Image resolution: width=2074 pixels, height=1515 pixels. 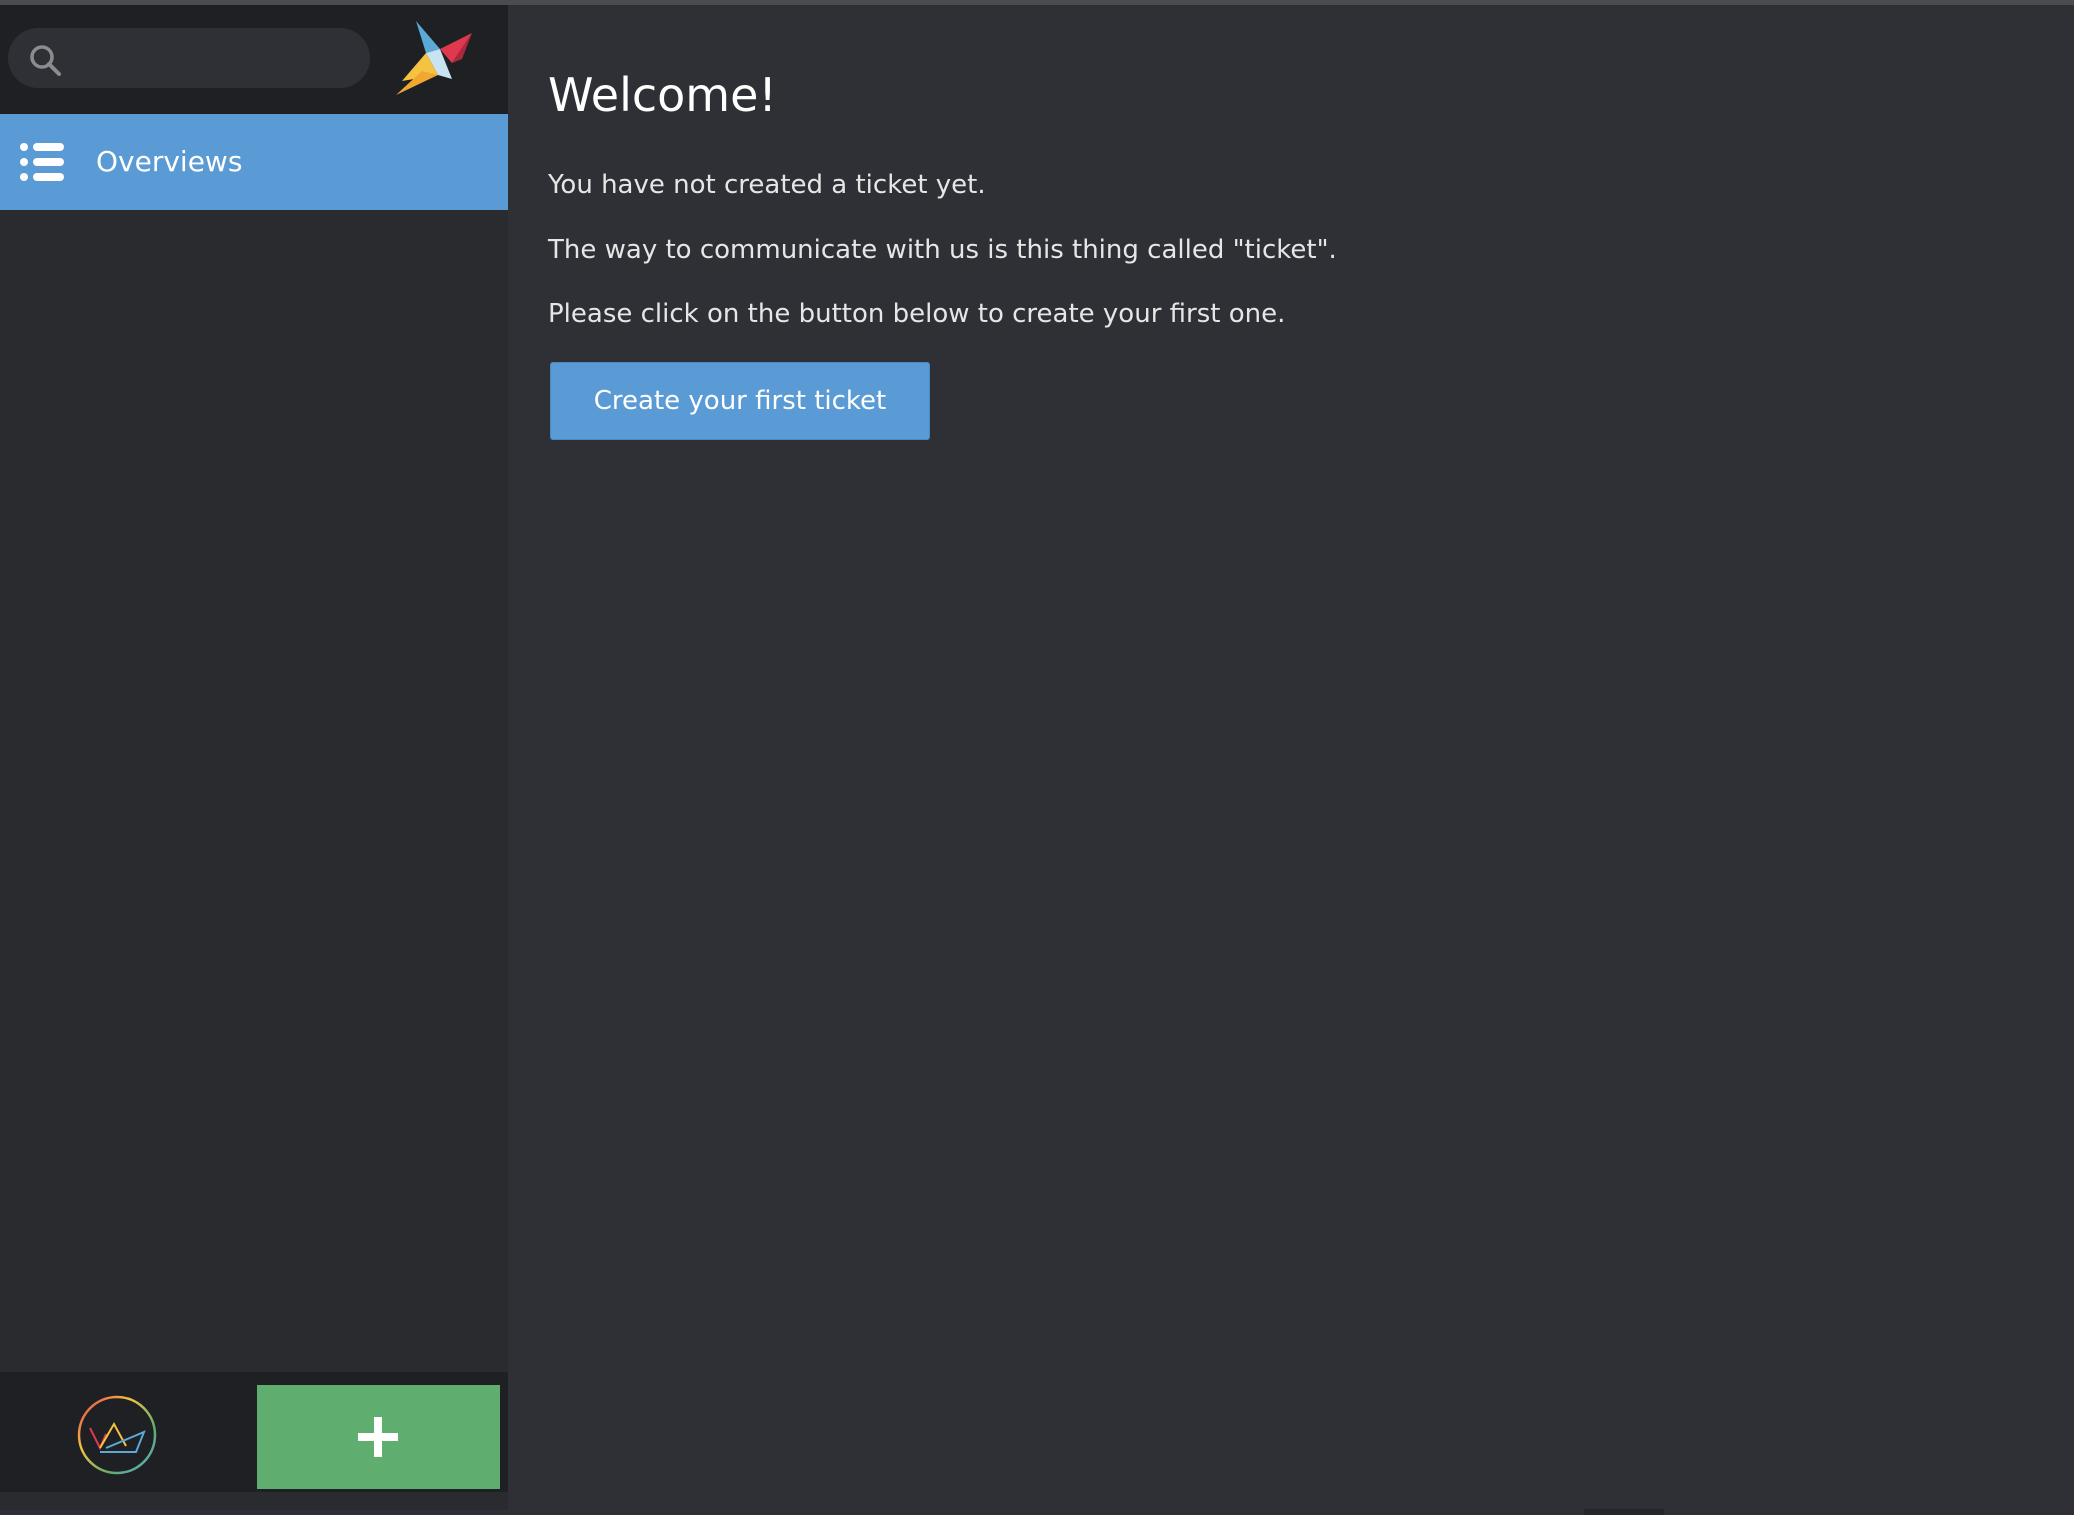 What do you see at coordinates (45, 60) in the screenshot?
I see `search-icon` at bounding box center [45, 60].